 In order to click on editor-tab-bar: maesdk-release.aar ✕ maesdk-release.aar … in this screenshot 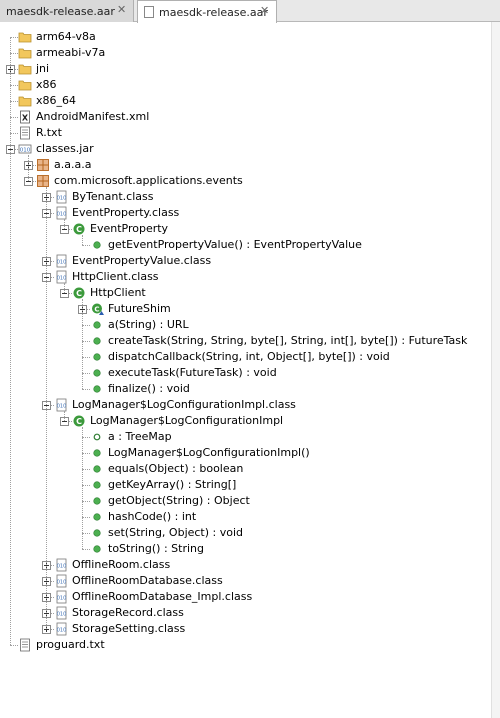, I will do `click(250, 11)`.